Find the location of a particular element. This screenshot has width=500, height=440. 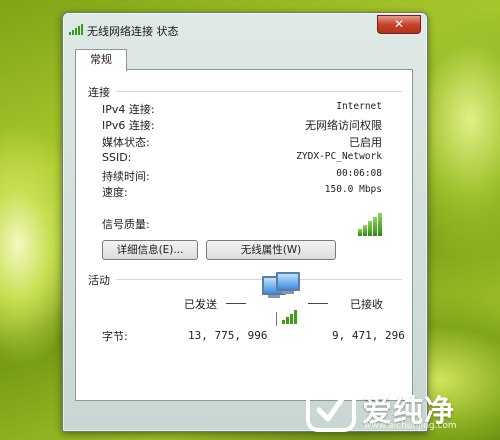

bytes-sent-value: 13, 775, 996 is located at coordinates (228, 335).